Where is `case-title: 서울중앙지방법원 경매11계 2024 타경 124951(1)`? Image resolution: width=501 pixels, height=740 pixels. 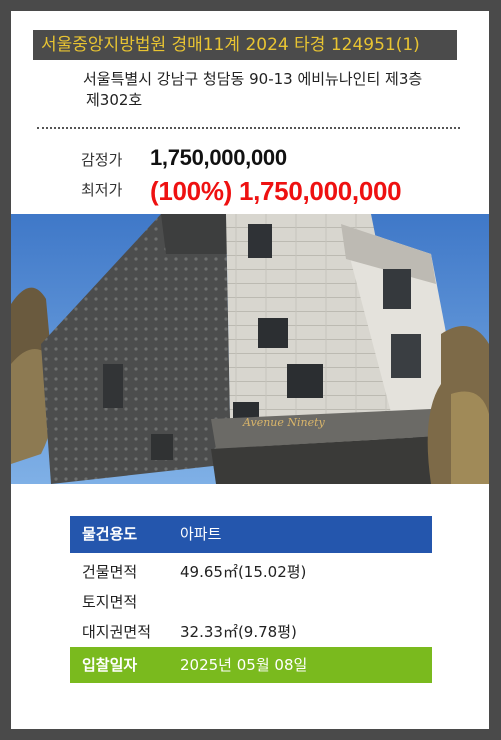 case-title: 서울중앙지방법원 경매11계 2024 타경 124951(1) is located at coordinates (245, 45).